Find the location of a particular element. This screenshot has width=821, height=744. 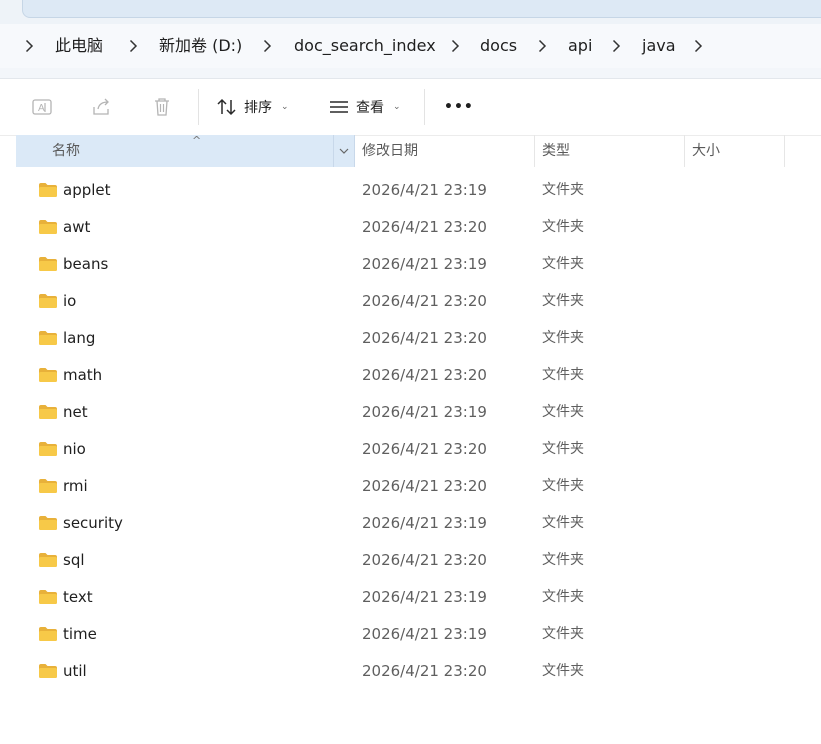

address-bar-bottom is located at coordinates (410, 73).